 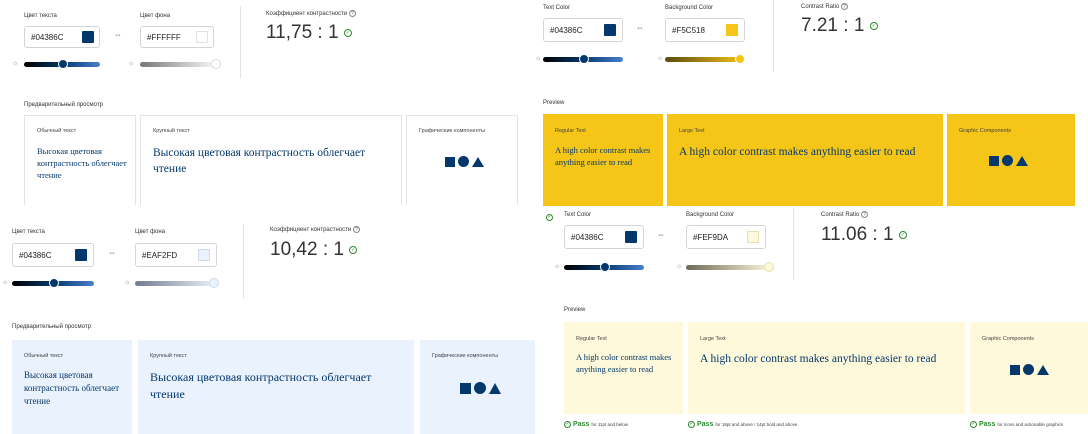 What do you see at coordinates (160, 255) in the screenshot?
I see `bg-color-value: #EAF2FD` at bounding box center [160, 255].